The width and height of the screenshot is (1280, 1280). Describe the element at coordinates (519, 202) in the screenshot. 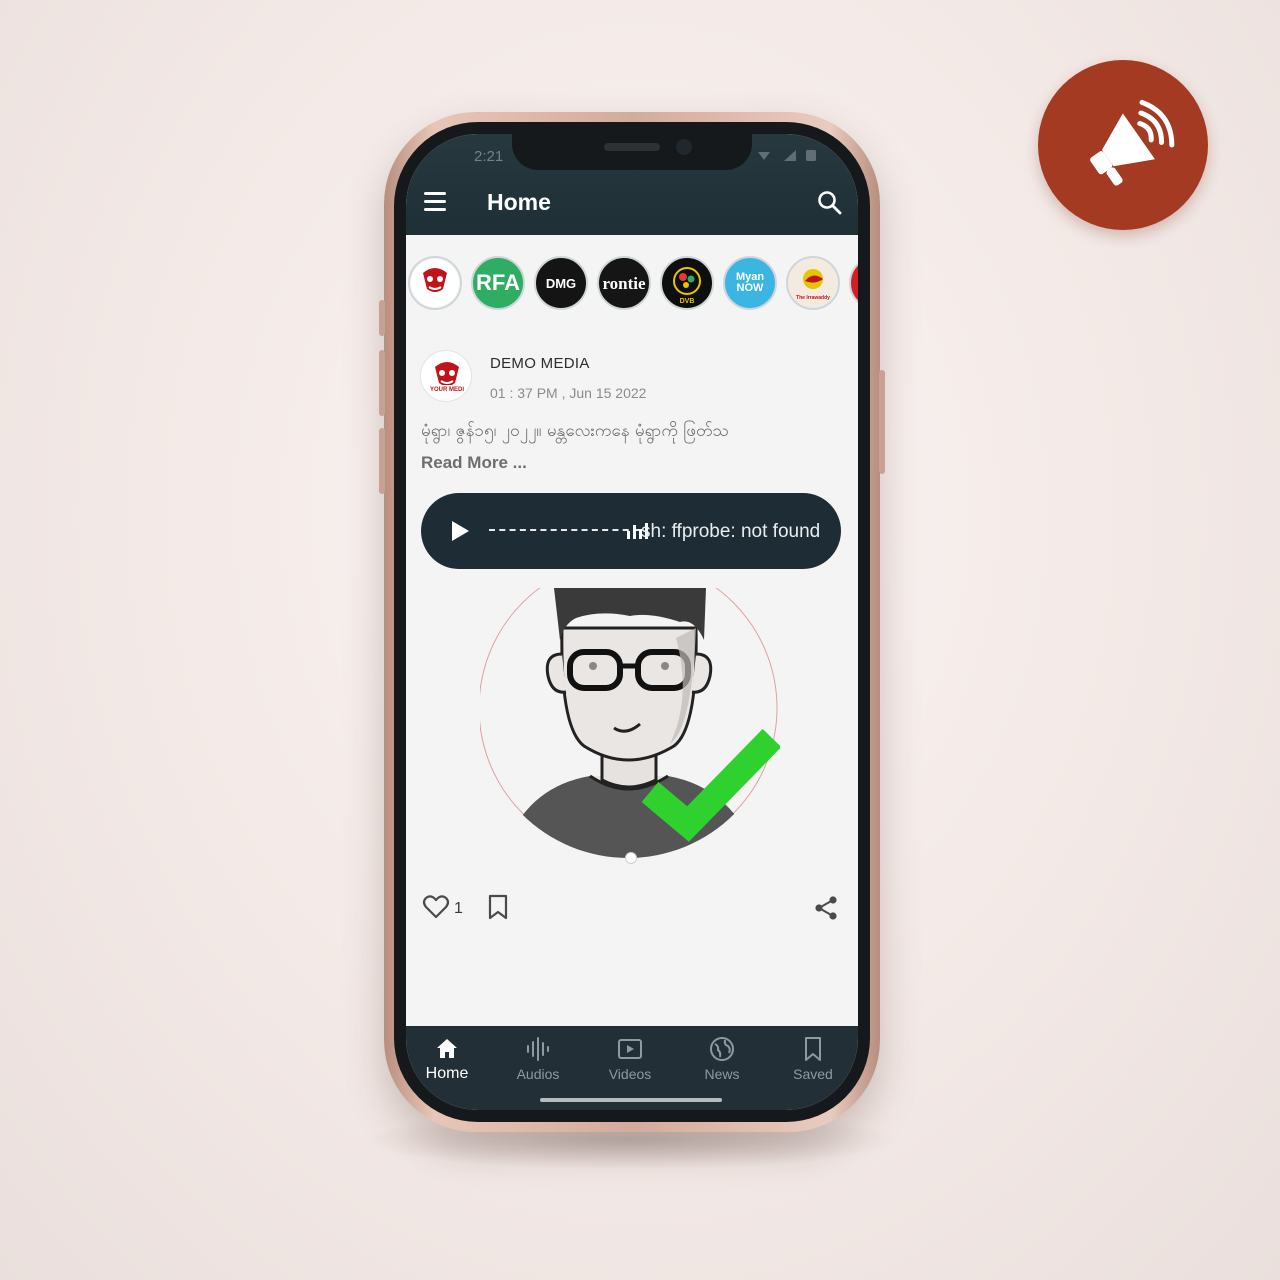

I see `page-title: Home` at that location.